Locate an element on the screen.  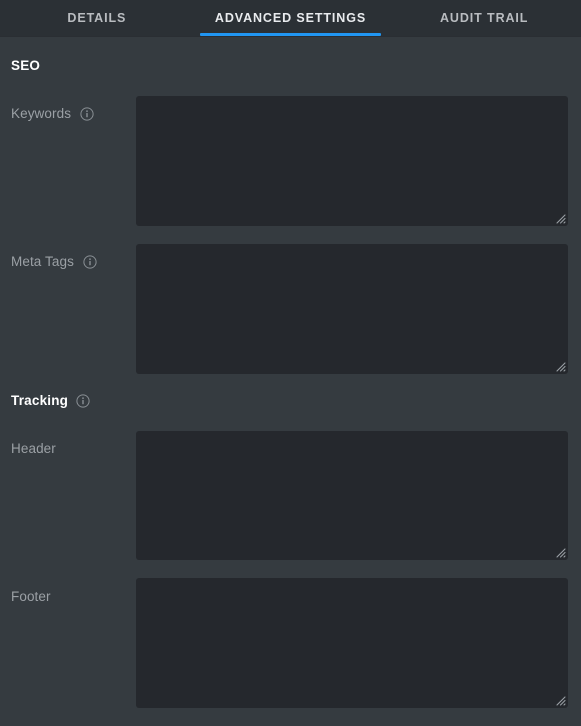
section-heading-seo: SEO is located at coordinates (25, 65).